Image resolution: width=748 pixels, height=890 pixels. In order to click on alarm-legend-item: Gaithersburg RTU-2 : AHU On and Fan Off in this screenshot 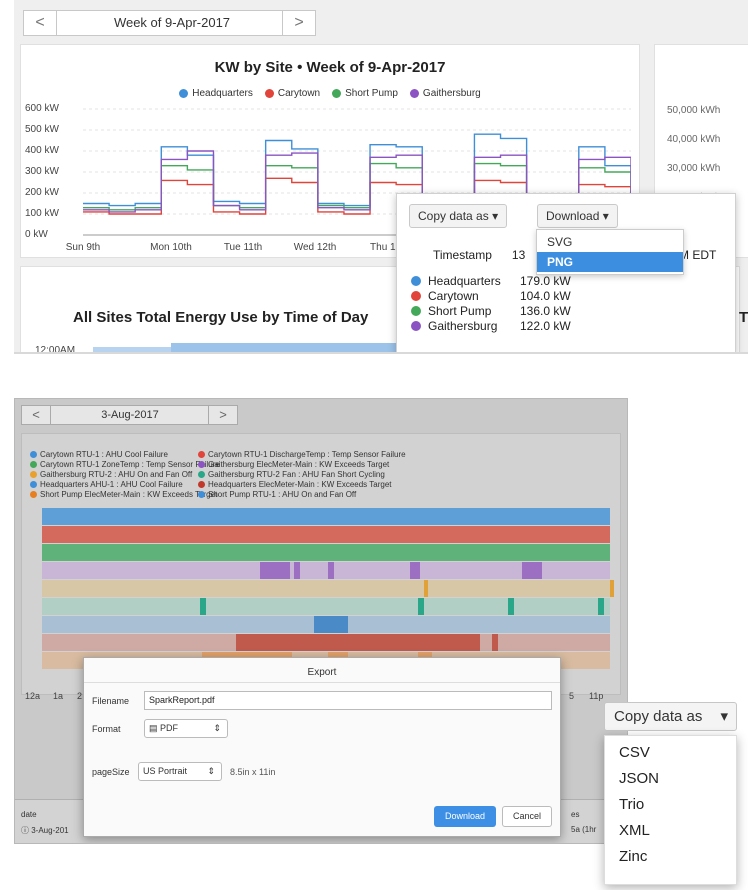, I will do `click(111, 474)`.